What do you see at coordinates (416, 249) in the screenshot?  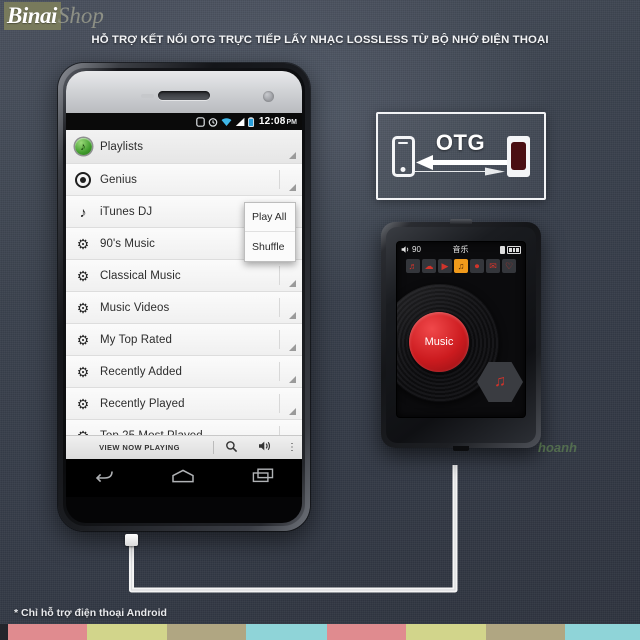 I see `volume-value: 90` at bounding box center [416, 249].